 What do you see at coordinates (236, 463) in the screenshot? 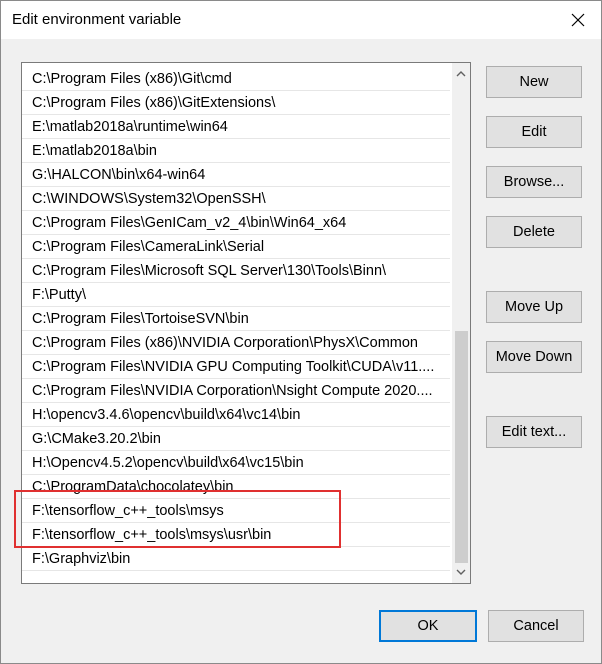
I see `list-item: H:\Opencv4.5.2\opencv\build\x64\vc15\bin` at bounding box center [236, 463].